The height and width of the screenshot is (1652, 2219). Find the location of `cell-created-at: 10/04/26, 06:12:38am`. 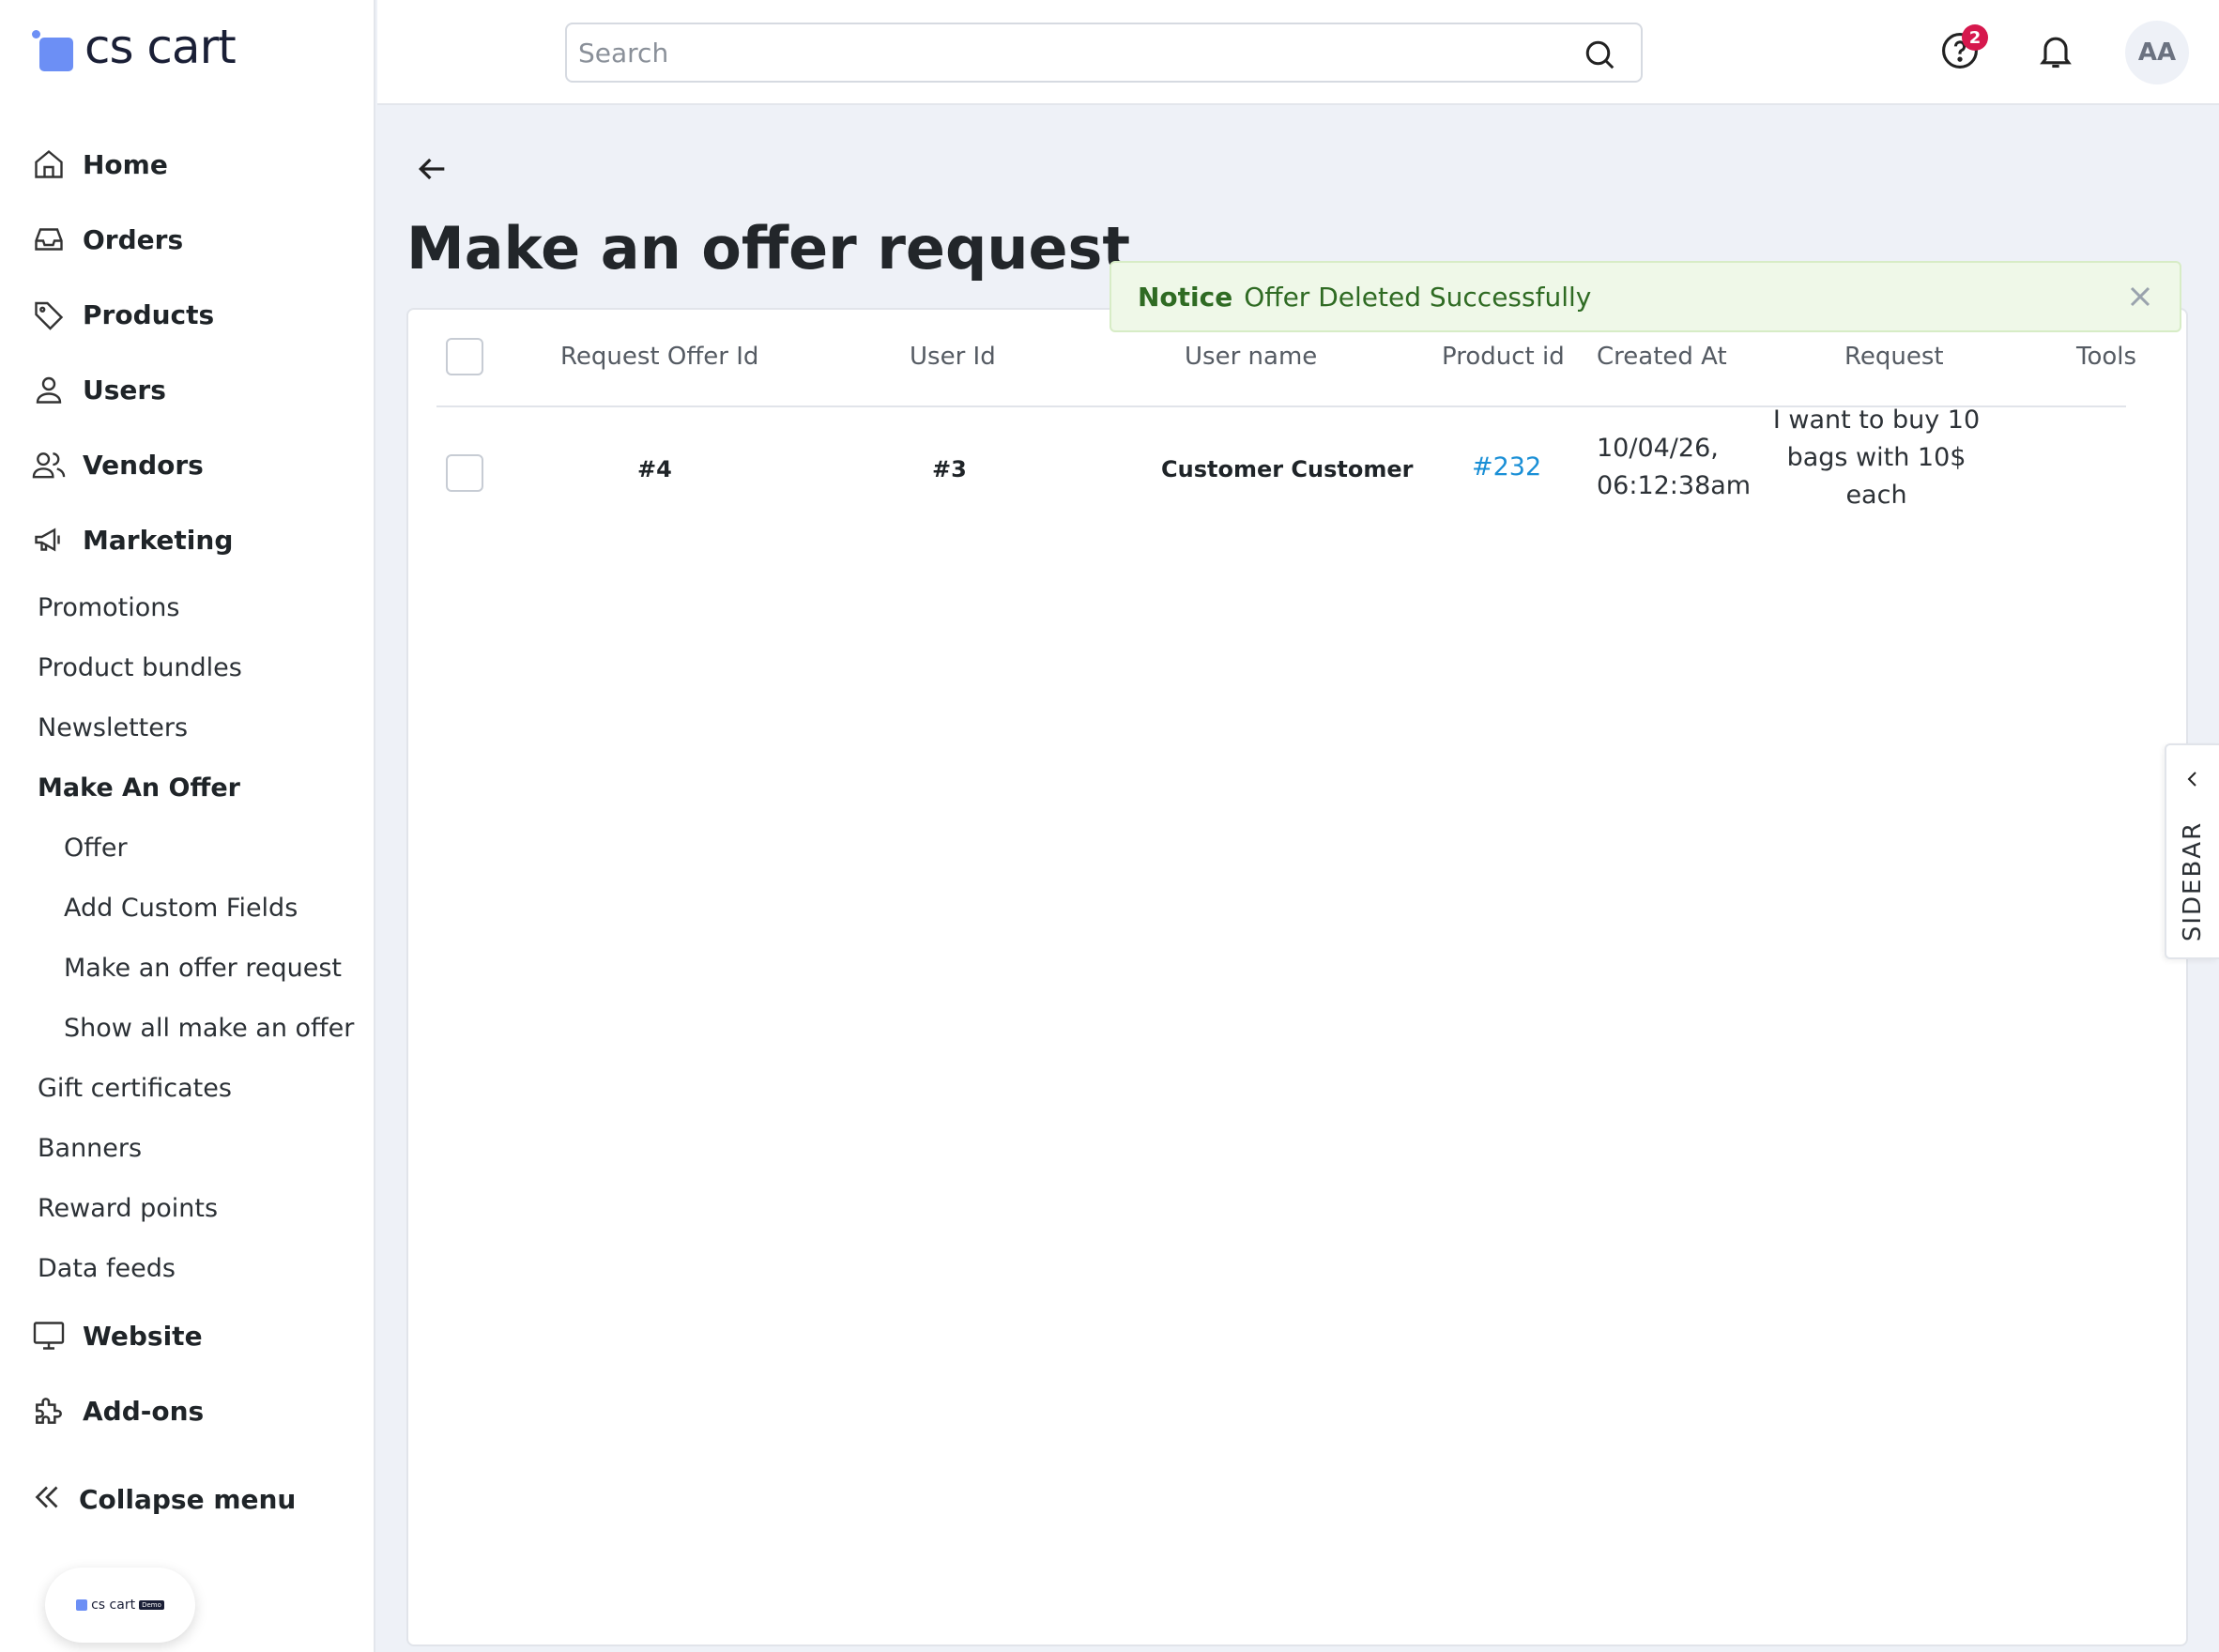

cell-created-at: 10/04/26, 06:12:38am is located at coordinates (1674, 467).